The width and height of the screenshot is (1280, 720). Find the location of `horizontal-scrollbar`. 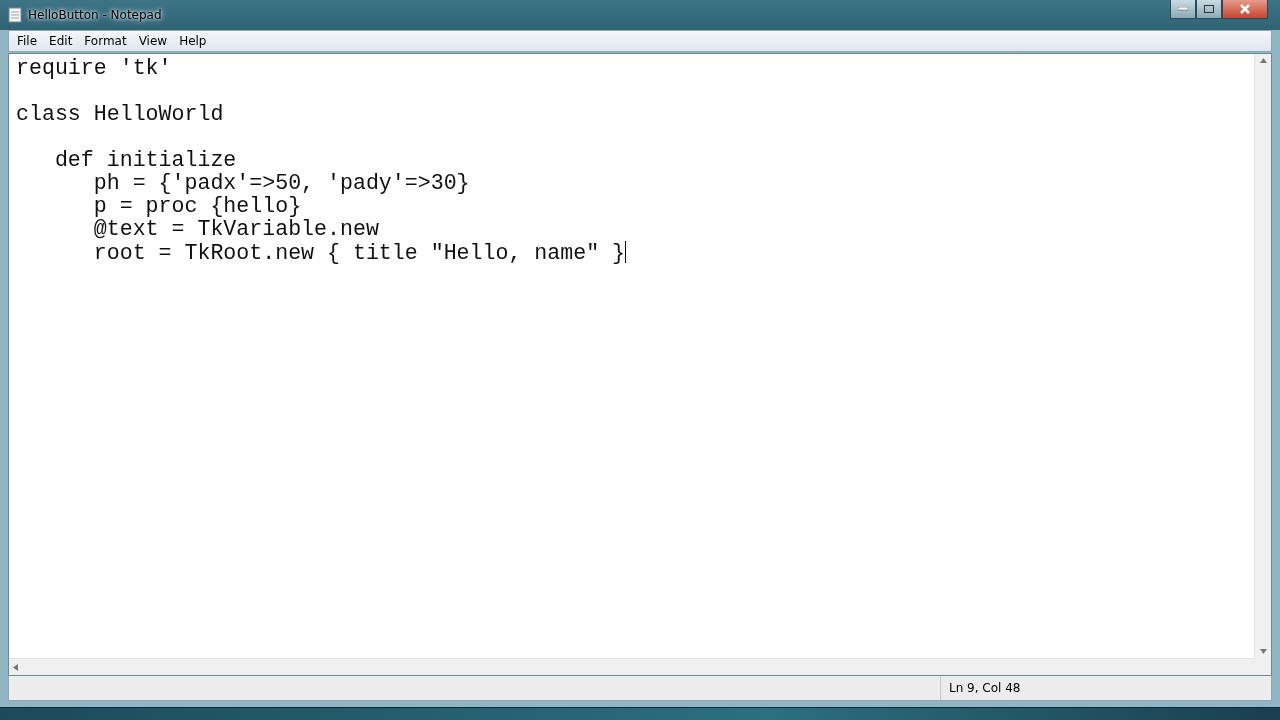

horizontal-scrollbar is located at coordinates (631, 666).